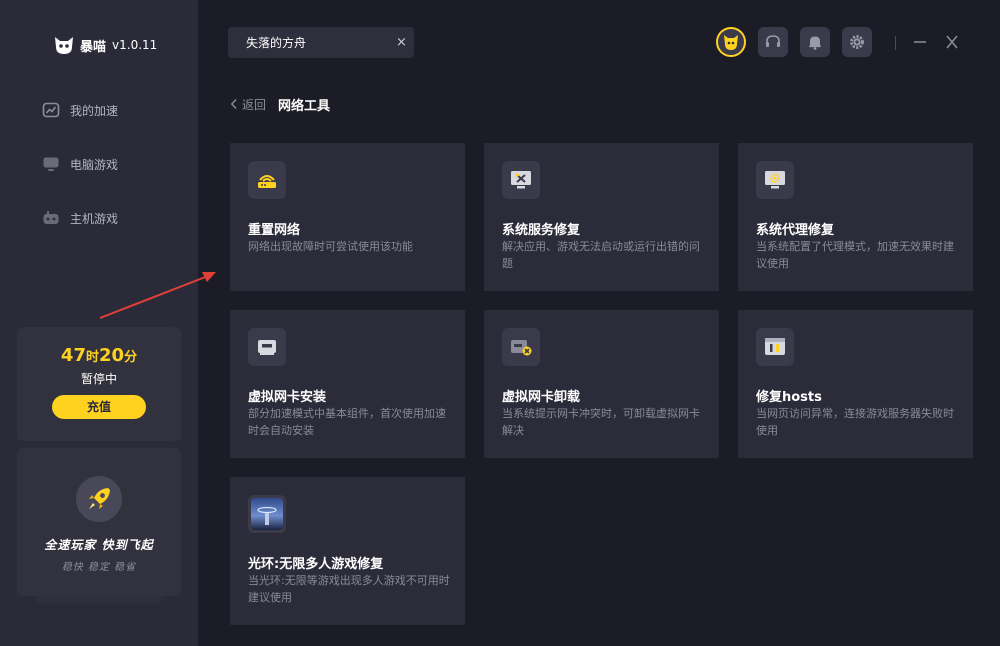 The height and width of the screenshot is (646, 1000). I want to click on back-button: 返回, so click(248, 104).